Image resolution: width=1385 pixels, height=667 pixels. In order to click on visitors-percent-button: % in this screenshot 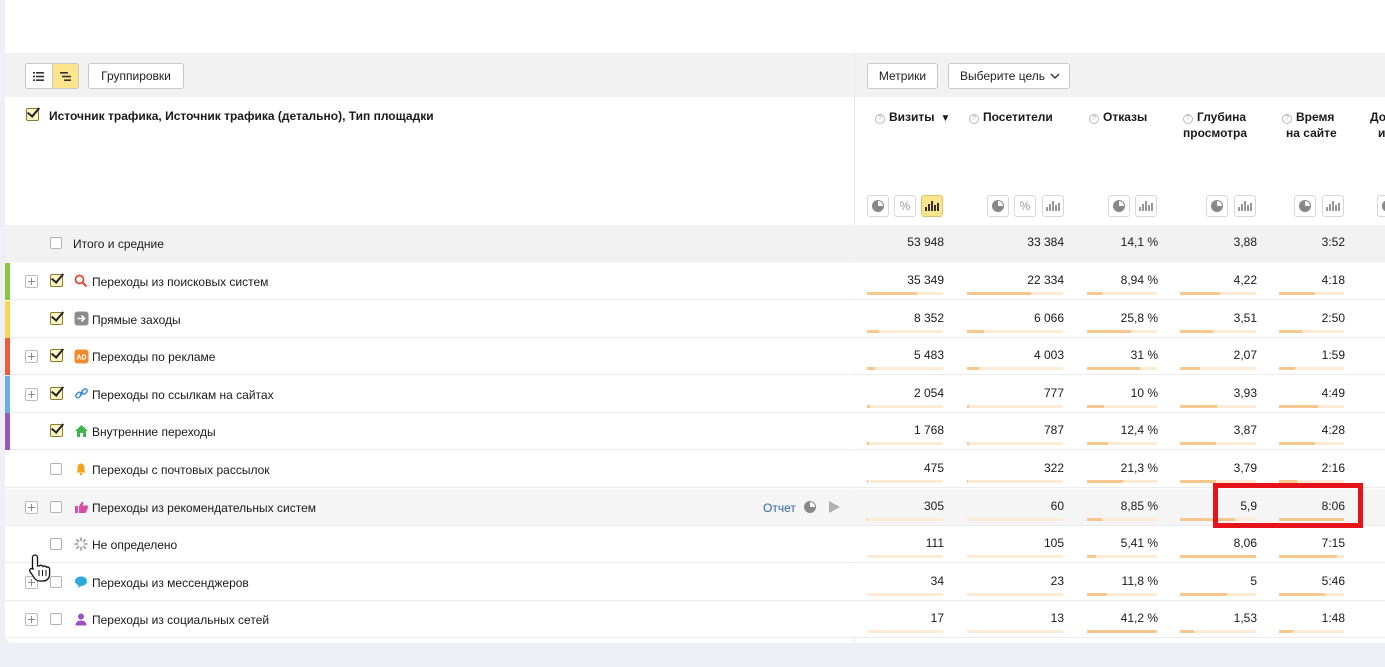, I will do `click(1025, 206)`.